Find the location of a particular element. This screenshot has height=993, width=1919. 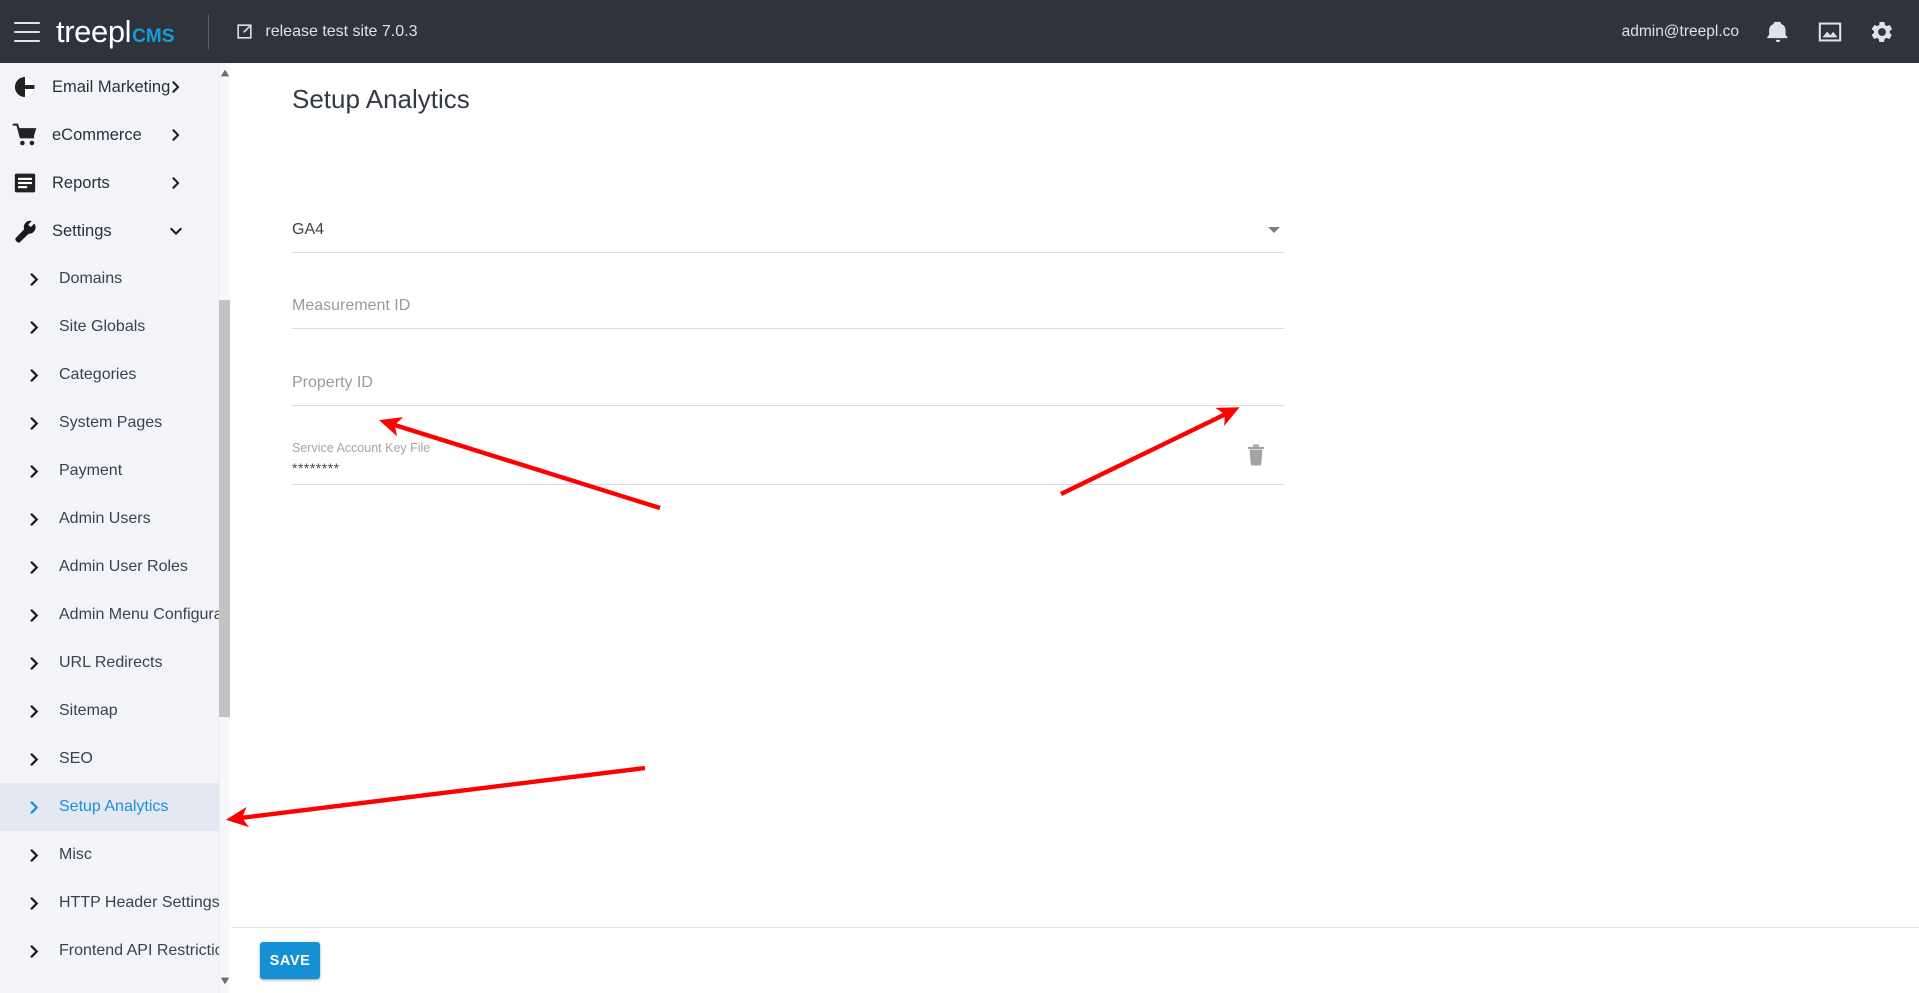

bell-icon is located at coordinates (1778, 32).